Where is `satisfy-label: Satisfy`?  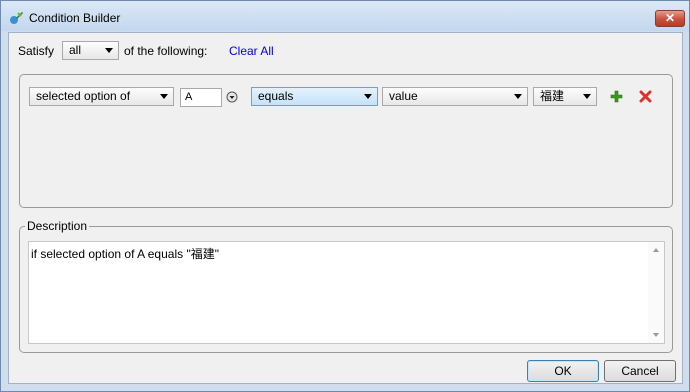 satisfy-label: Satisfy is located at coordinates (36, 51).